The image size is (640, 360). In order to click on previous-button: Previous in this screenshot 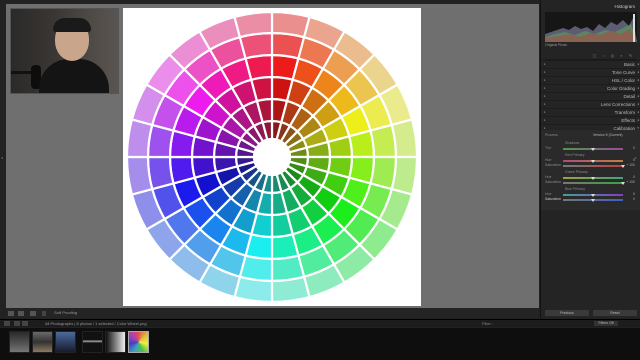, I will do `click(567, 313)`.